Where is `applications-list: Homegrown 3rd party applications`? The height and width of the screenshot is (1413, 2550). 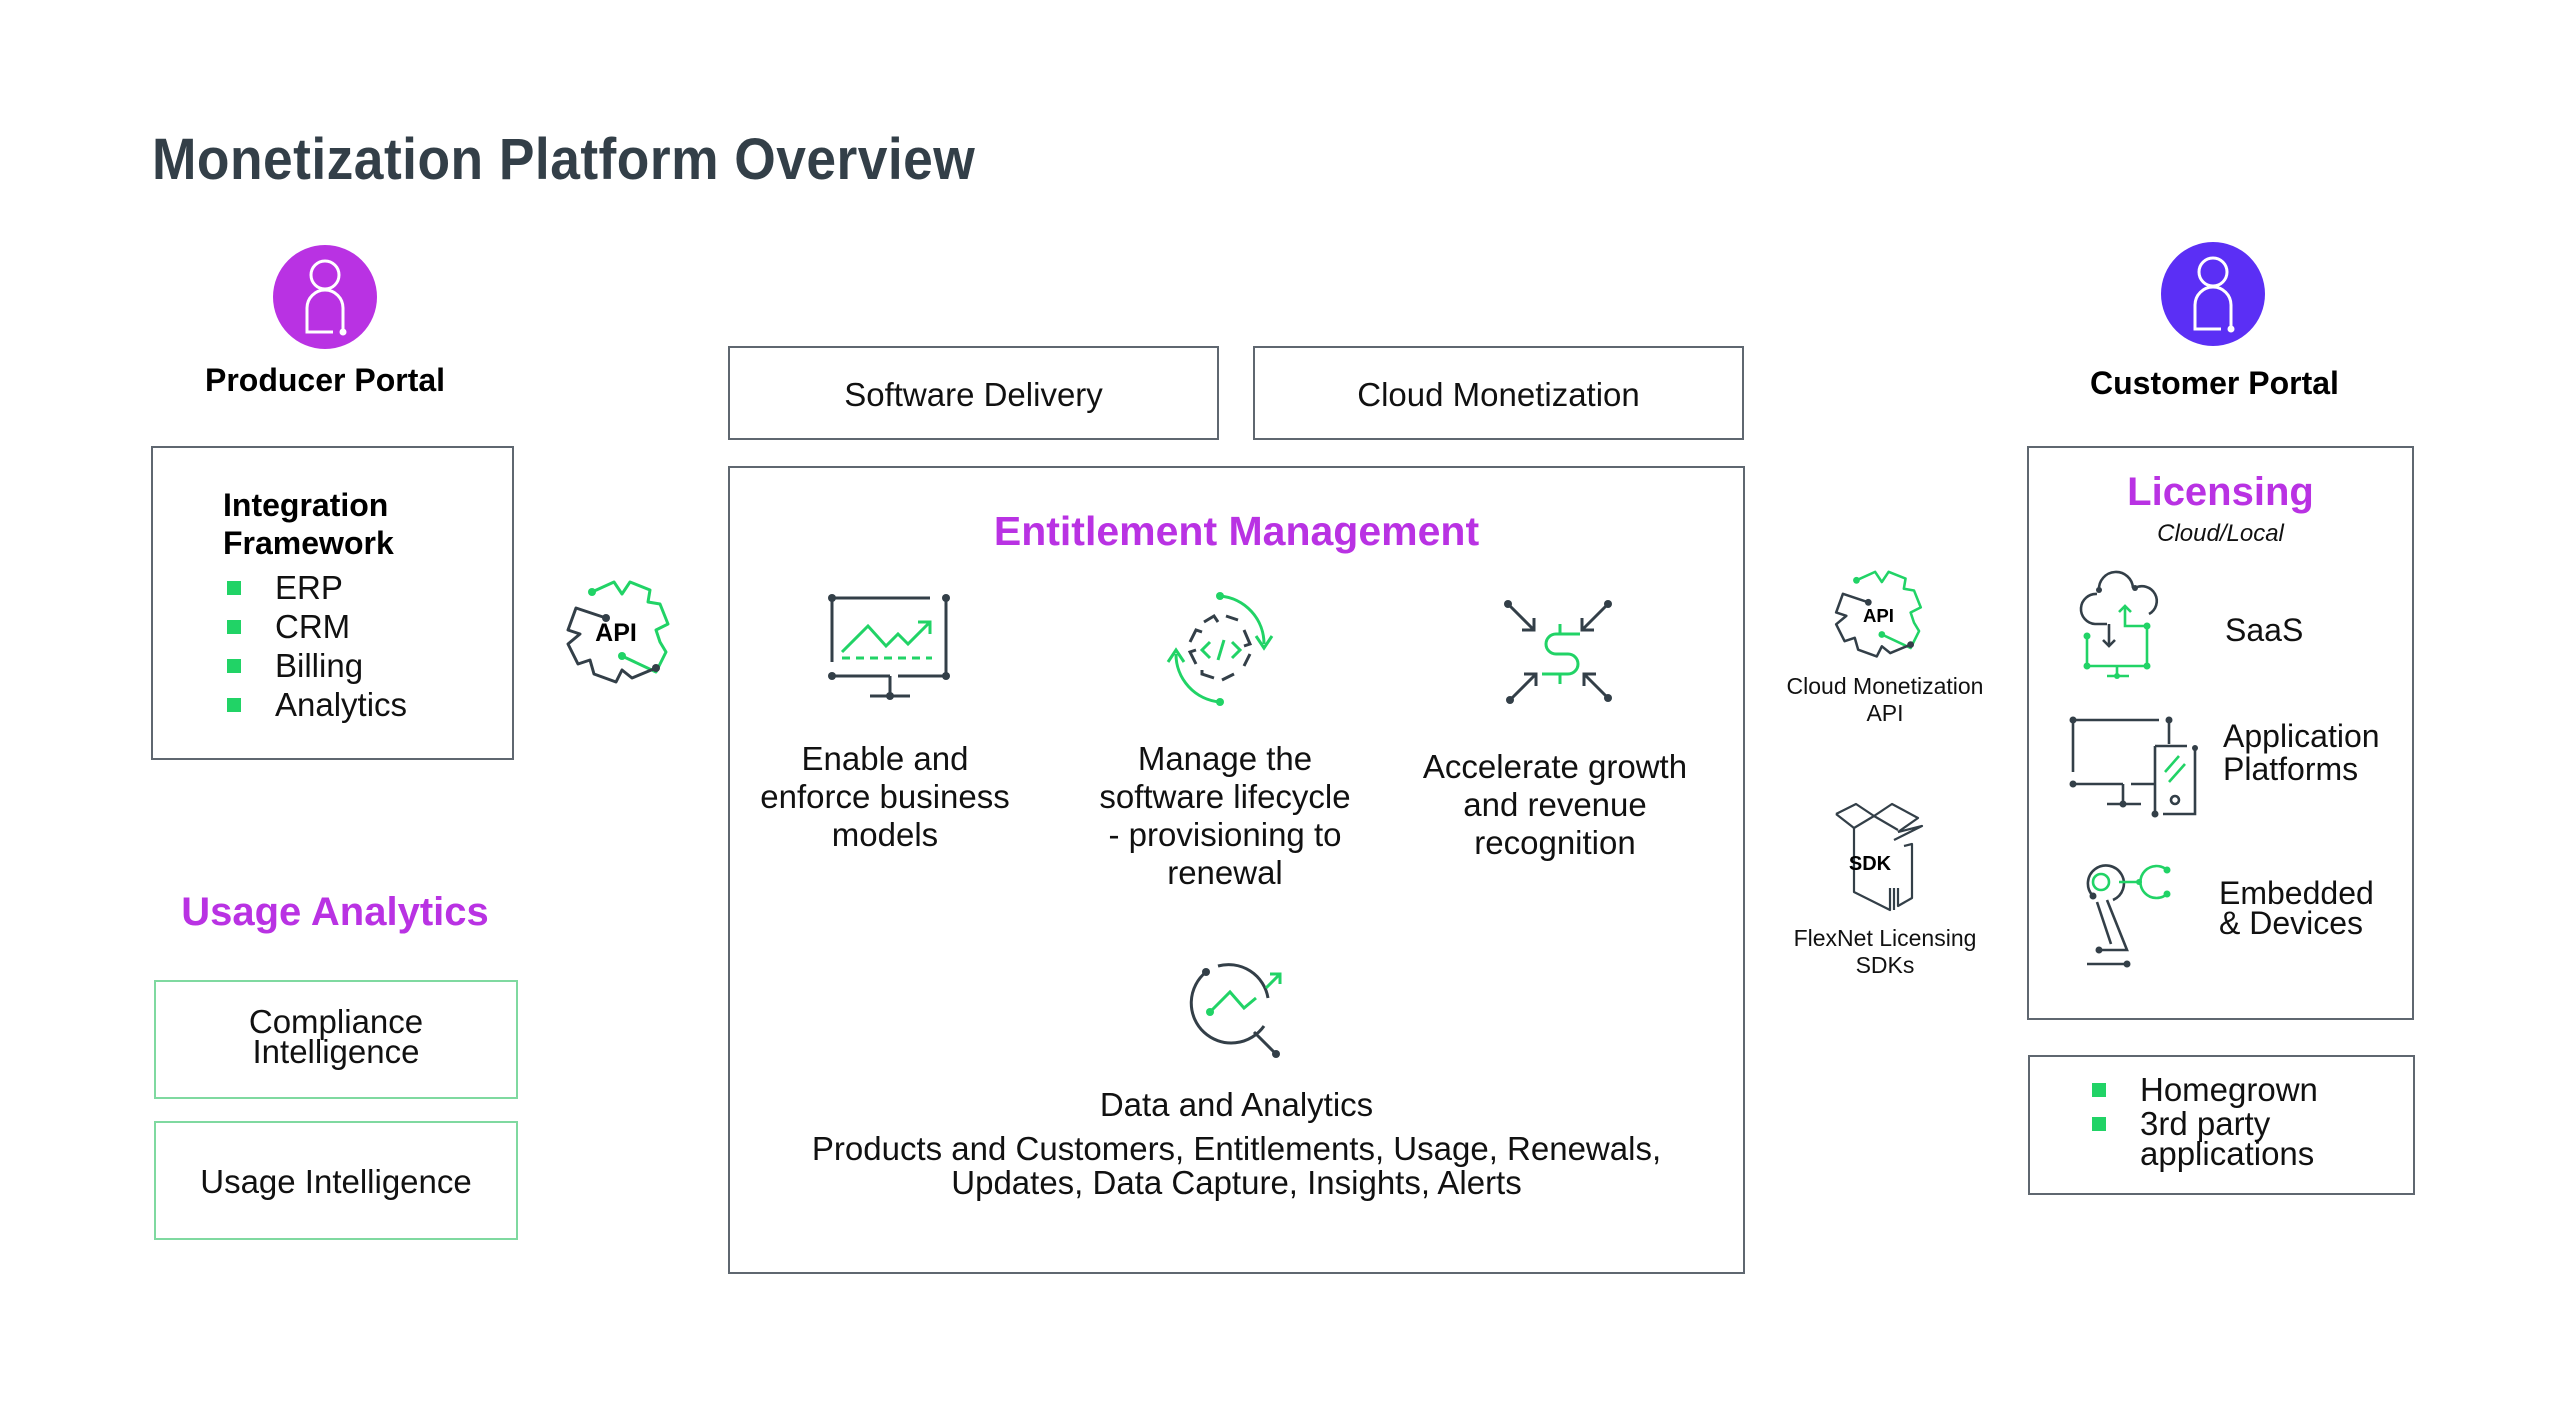
applications-list: Homegrown 3rd party applications is located at coordinates (2205, 1121).